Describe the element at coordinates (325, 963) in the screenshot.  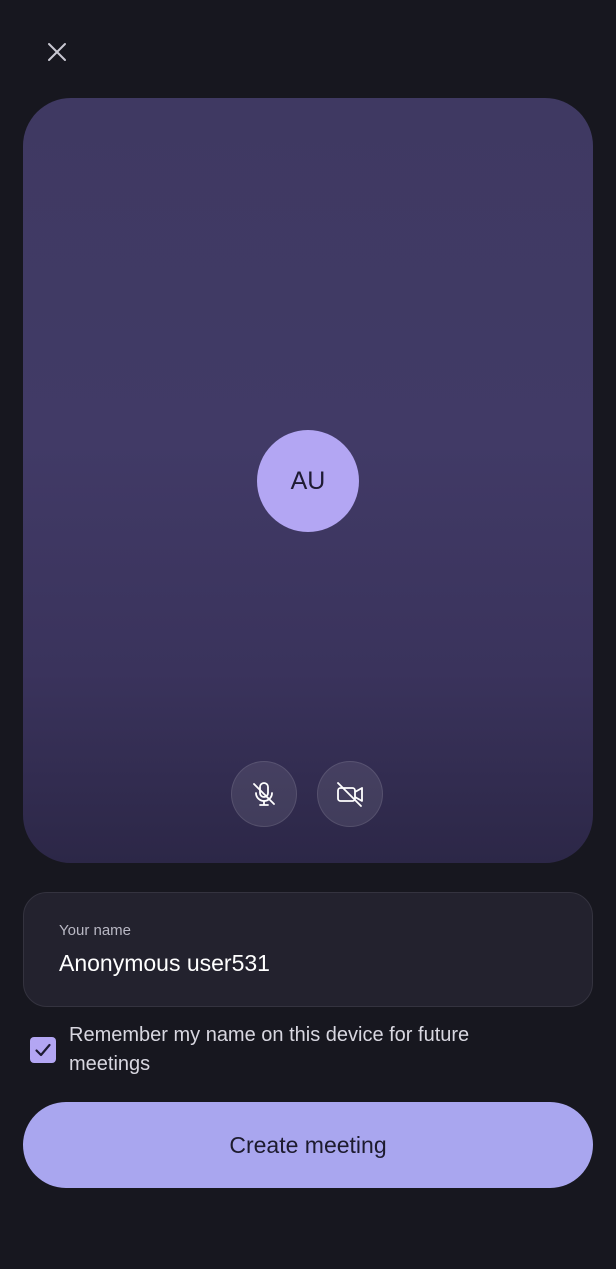
I see `name-input: Anonymous user531` at that location.